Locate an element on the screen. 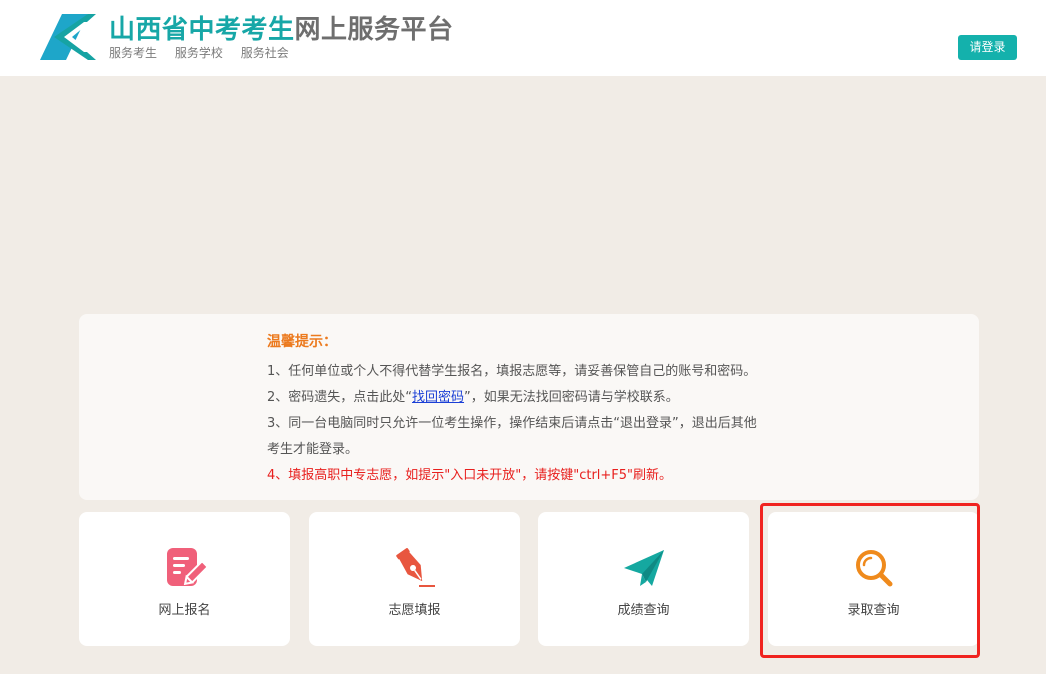 Image resolution: width=1046 pixels, height=674 pixels. card-admission-query: 录取查询 is located at coordinates (873, 579).